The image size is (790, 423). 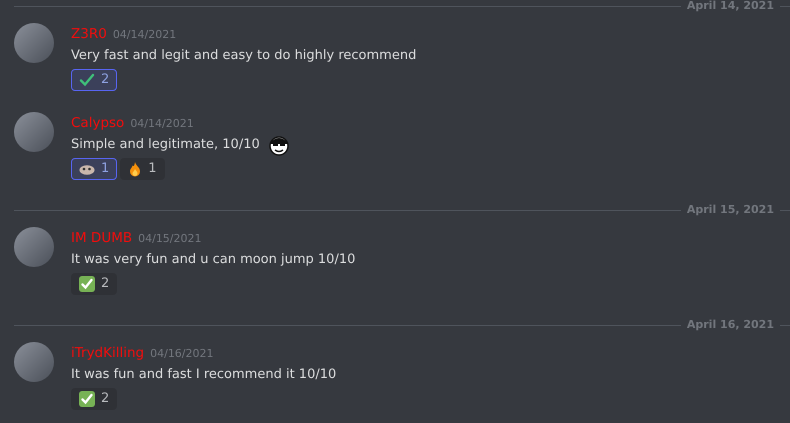 What do you see at coordinates (165, 145) in the screenshot?
I see `message-text: Simple and legitimate, 10/10` at bounding box center [165, 145].